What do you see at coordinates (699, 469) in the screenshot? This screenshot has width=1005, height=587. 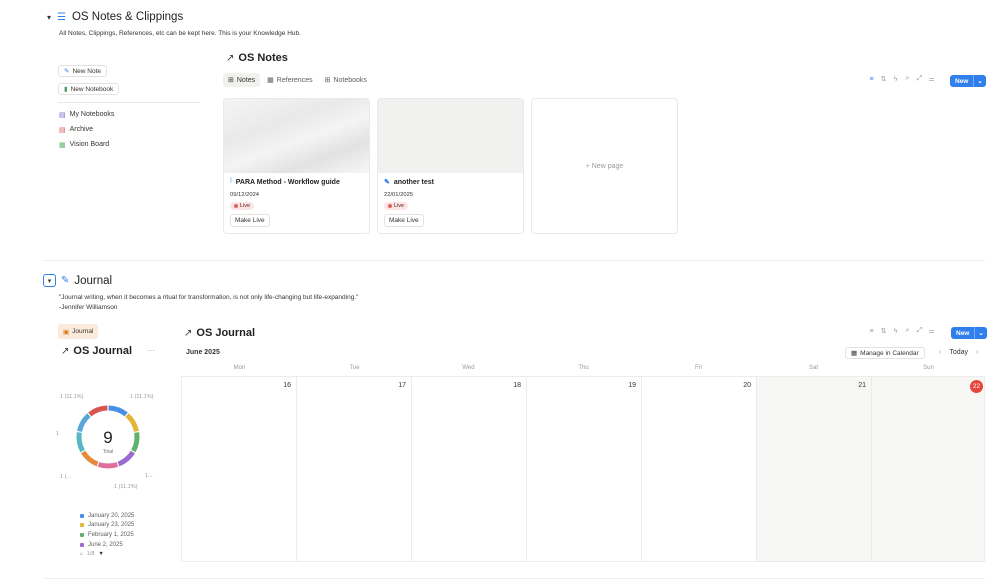 I see `calendar-day-cell: 20` at bounding box center [699, 469].